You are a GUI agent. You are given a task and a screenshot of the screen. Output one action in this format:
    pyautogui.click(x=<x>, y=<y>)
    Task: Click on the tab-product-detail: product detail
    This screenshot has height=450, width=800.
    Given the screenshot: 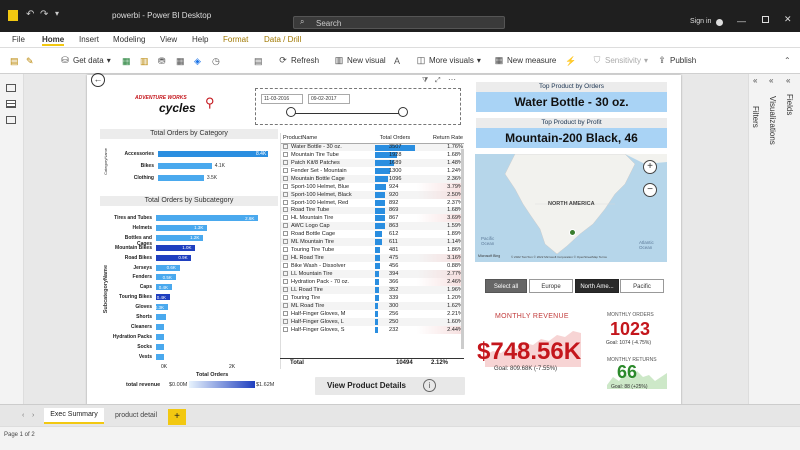 What is the action you would take?
    pyautogui.click(x=136, y=416)
    